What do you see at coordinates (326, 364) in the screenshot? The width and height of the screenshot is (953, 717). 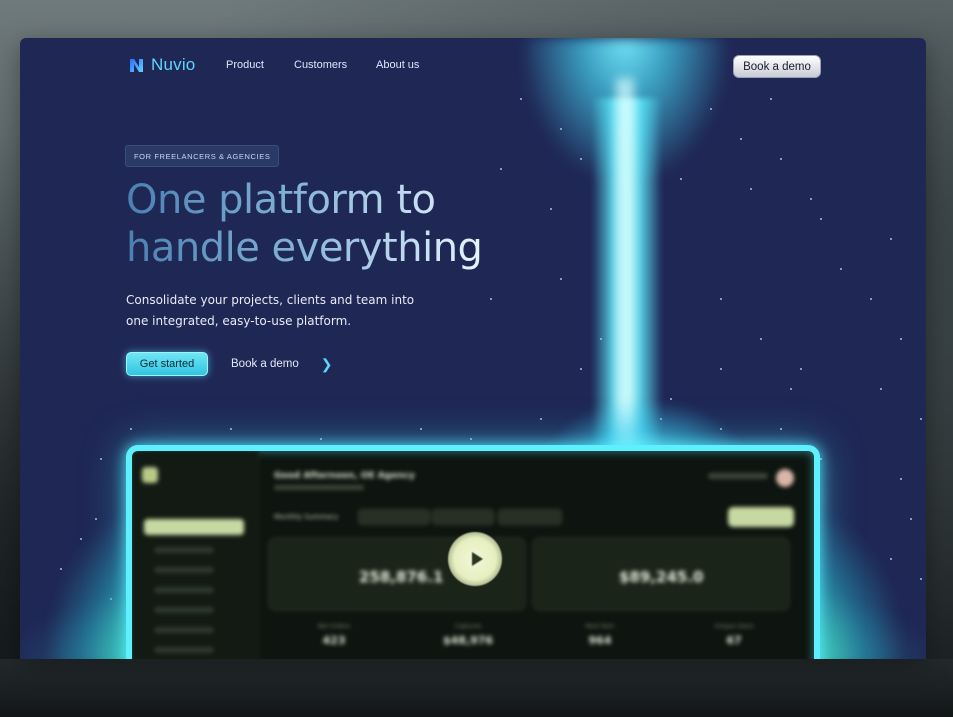 I see `chevron-right-icon: ❯` at bounding box center [326, 364].